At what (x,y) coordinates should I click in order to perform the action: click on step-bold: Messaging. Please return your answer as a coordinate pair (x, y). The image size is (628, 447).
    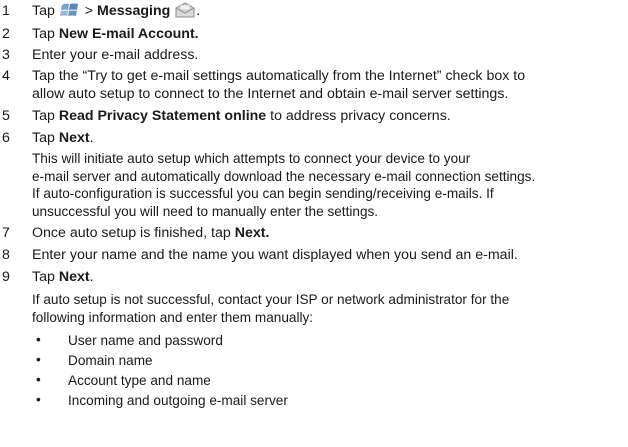
    Looking at the image, I should click on (134, 11).